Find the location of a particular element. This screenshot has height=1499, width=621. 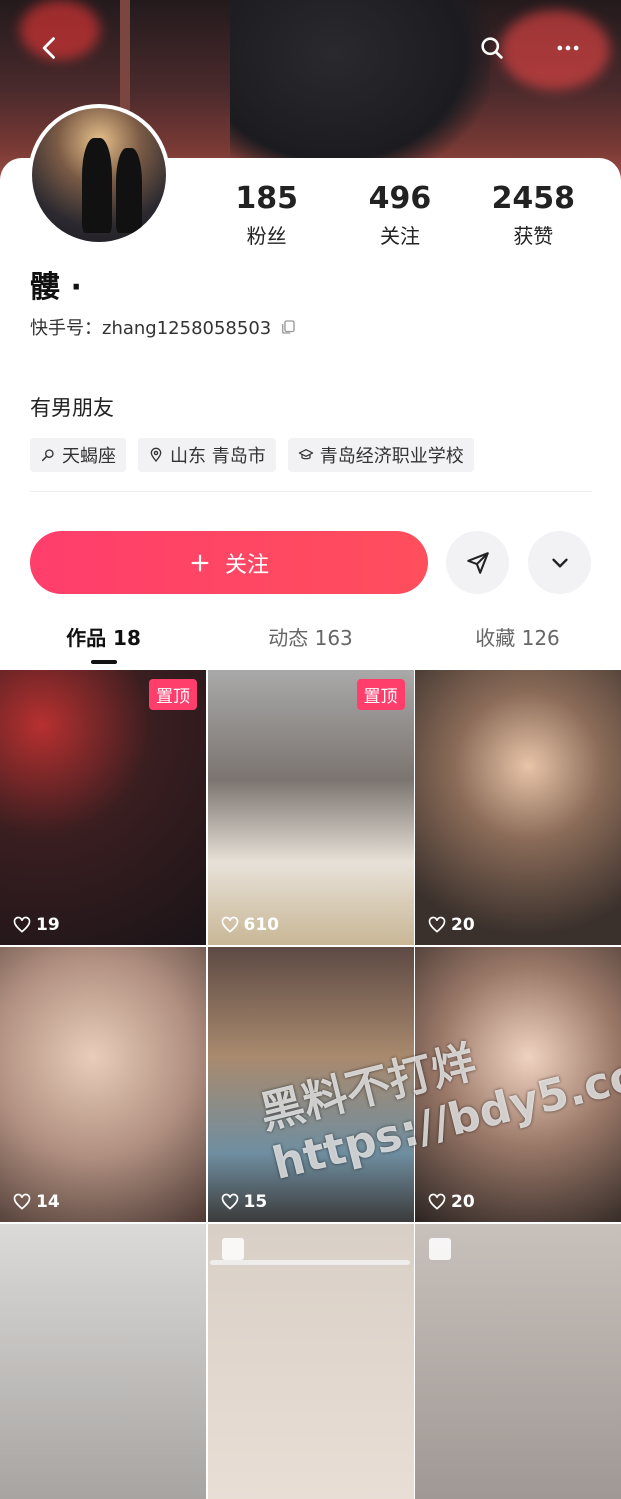

location-pin-icon is located at coordinates (156, 455).